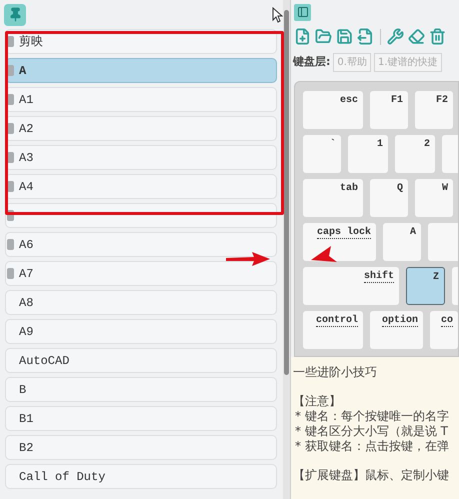 The image size is (459, 499). I want to click on new-file-button, so click(302, 36).